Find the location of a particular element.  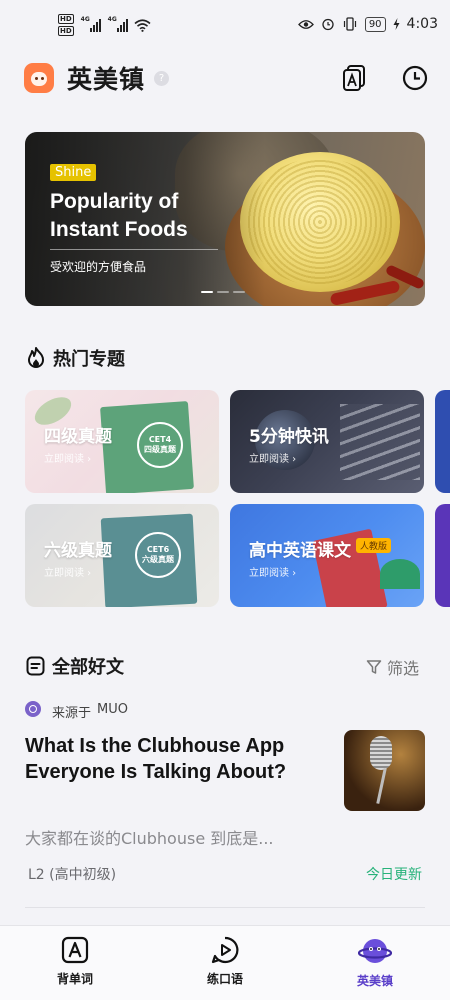

charging-icon is located at coordinates (396, 24).